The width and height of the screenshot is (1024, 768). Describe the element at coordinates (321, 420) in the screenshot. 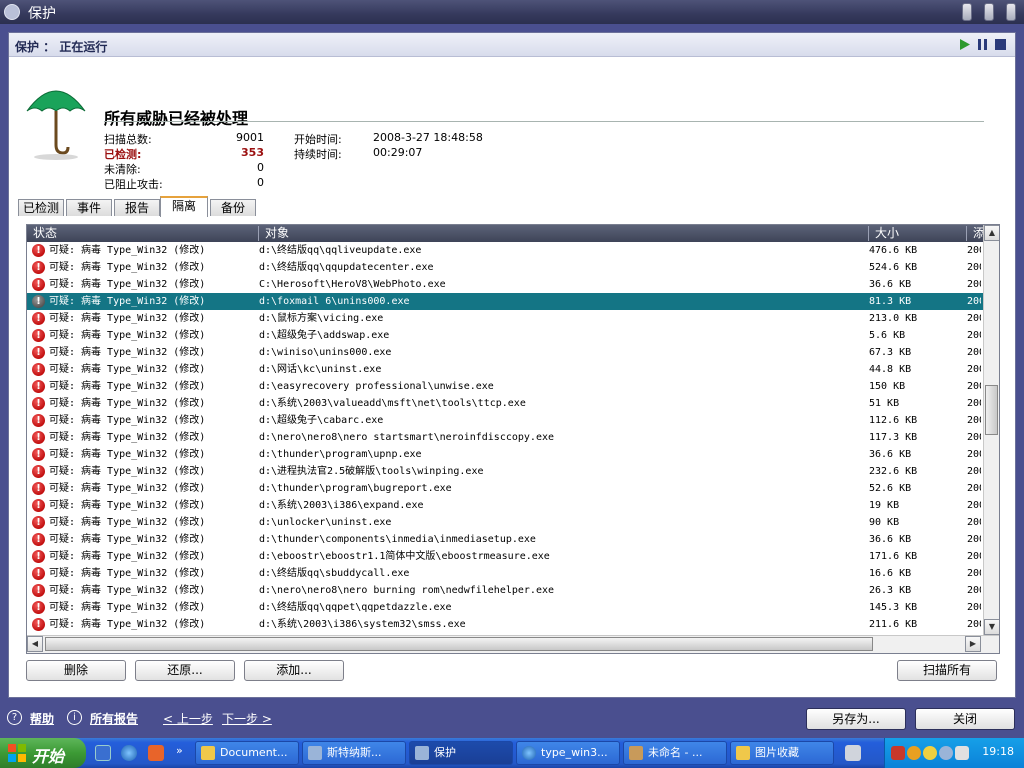

I see `row-object: d:\超级兔子\cabarc.exe` at that location.